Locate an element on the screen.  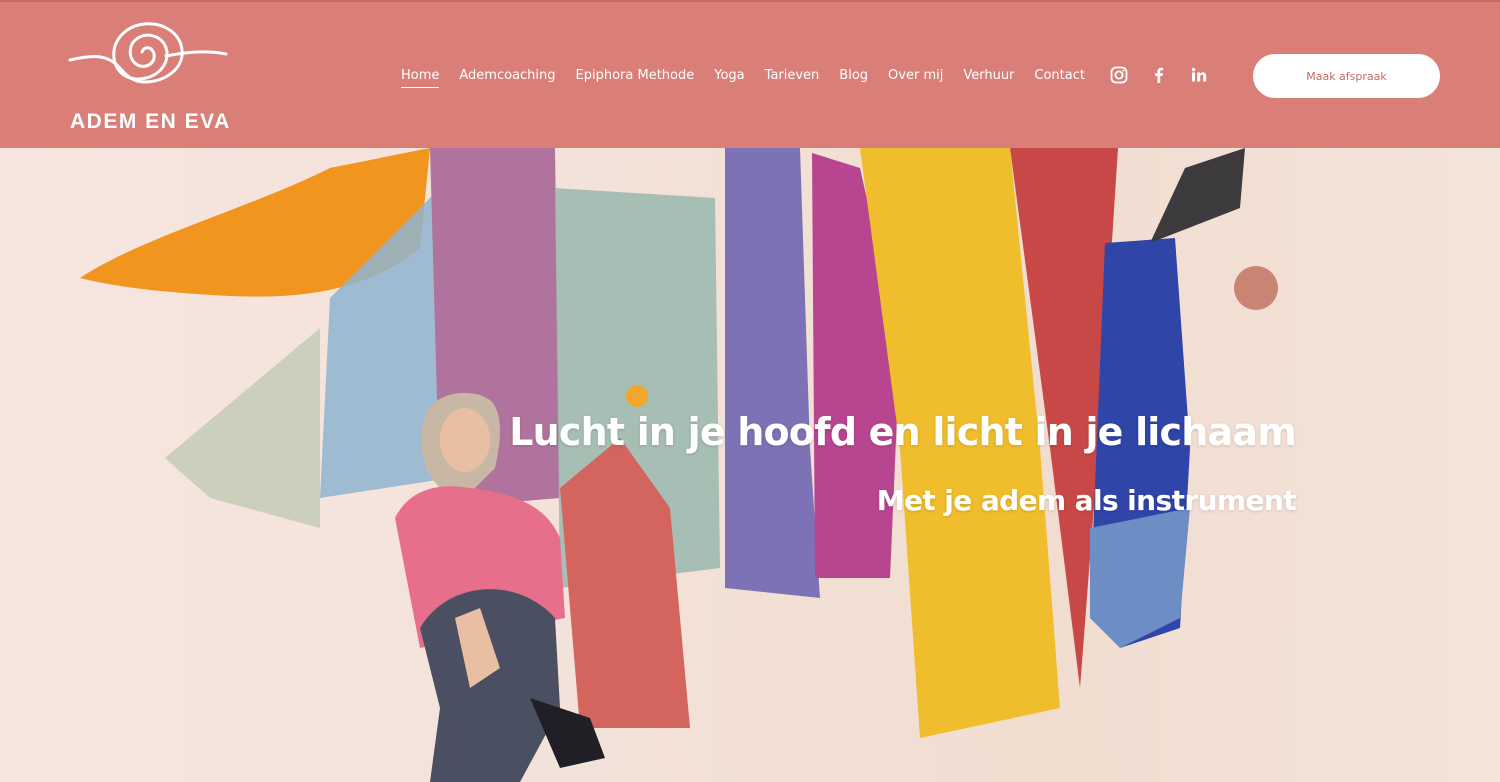
nav-item-yoga: Yoga is located at coordinates (729, 77).